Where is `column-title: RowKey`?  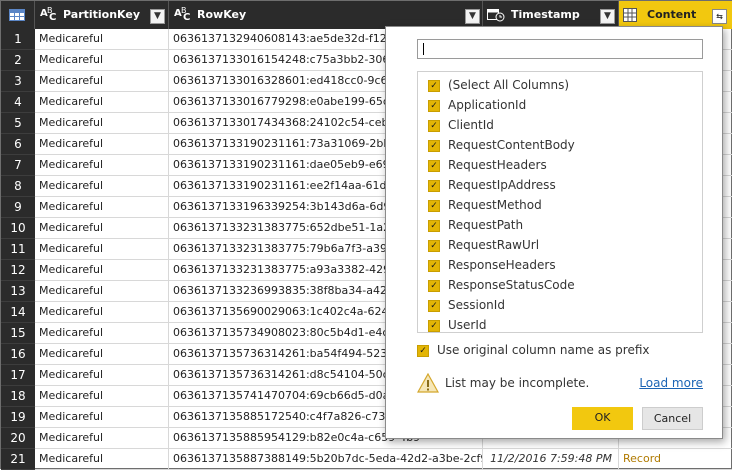 column-title: RowKey is located at coordinates (222, 14).